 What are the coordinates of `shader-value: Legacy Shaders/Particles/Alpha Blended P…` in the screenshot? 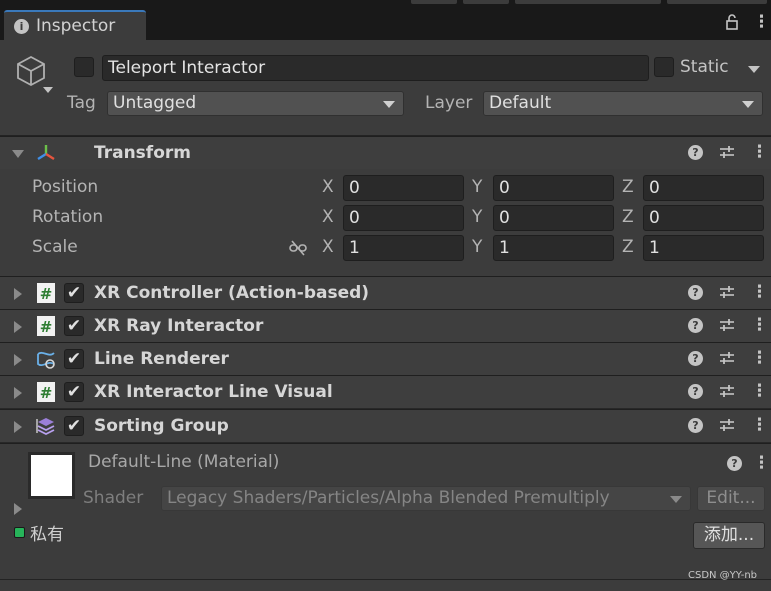 It's located at (388, 498).